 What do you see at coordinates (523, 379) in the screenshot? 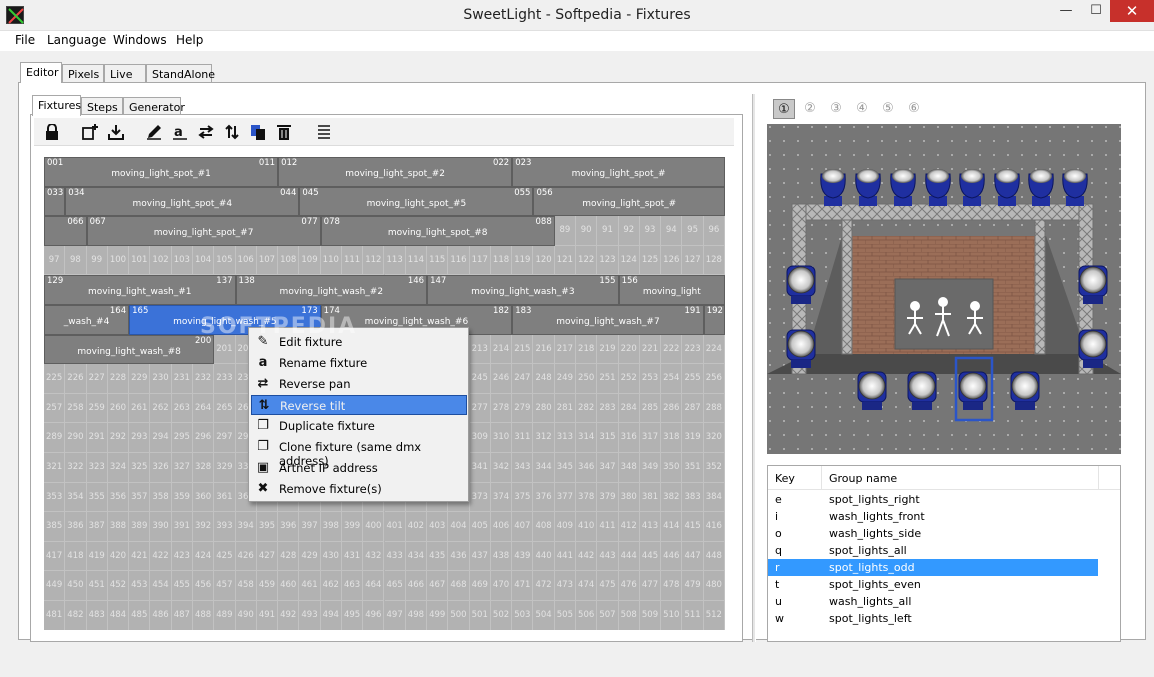
I see `dmx-channel-cell: 247` at bounding box center [523, 379].